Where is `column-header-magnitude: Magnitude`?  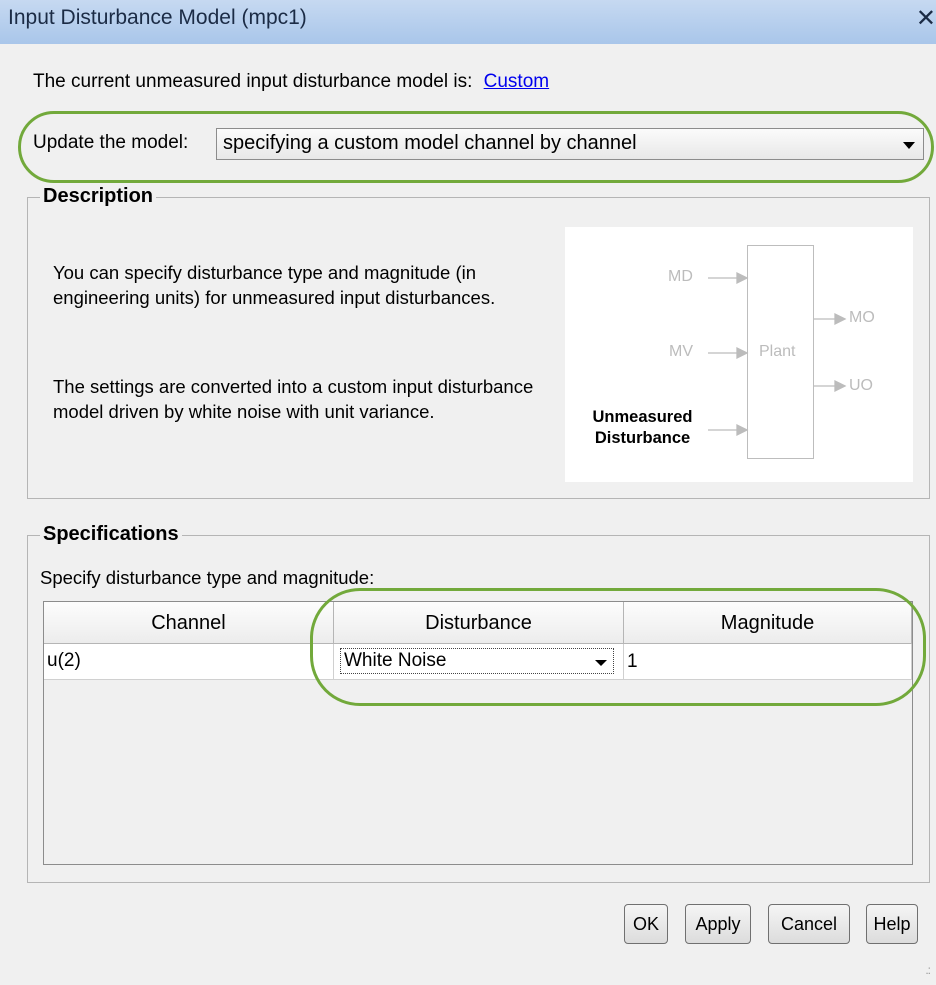 column-header-magnitude: Magnitude is located at coordinates (768, 623).